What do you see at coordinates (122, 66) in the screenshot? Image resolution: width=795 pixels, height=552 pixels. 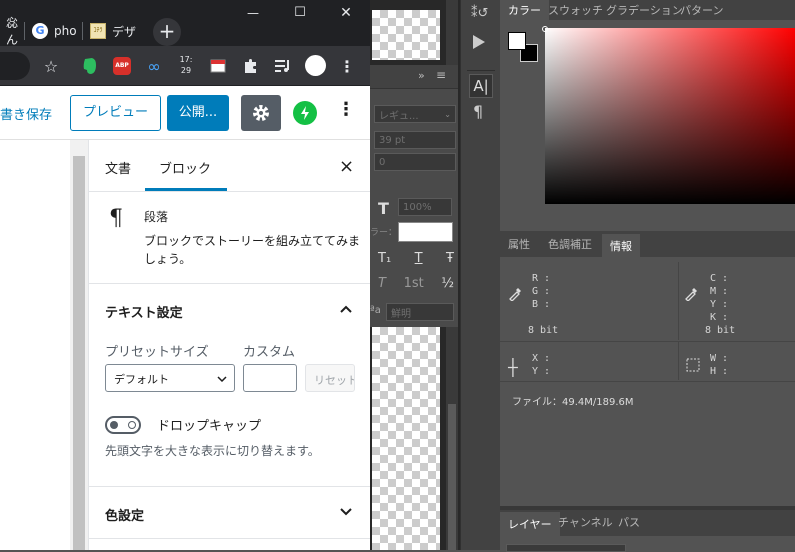 I see `adblock-icon: ABP` at bounding box center [122, 66].